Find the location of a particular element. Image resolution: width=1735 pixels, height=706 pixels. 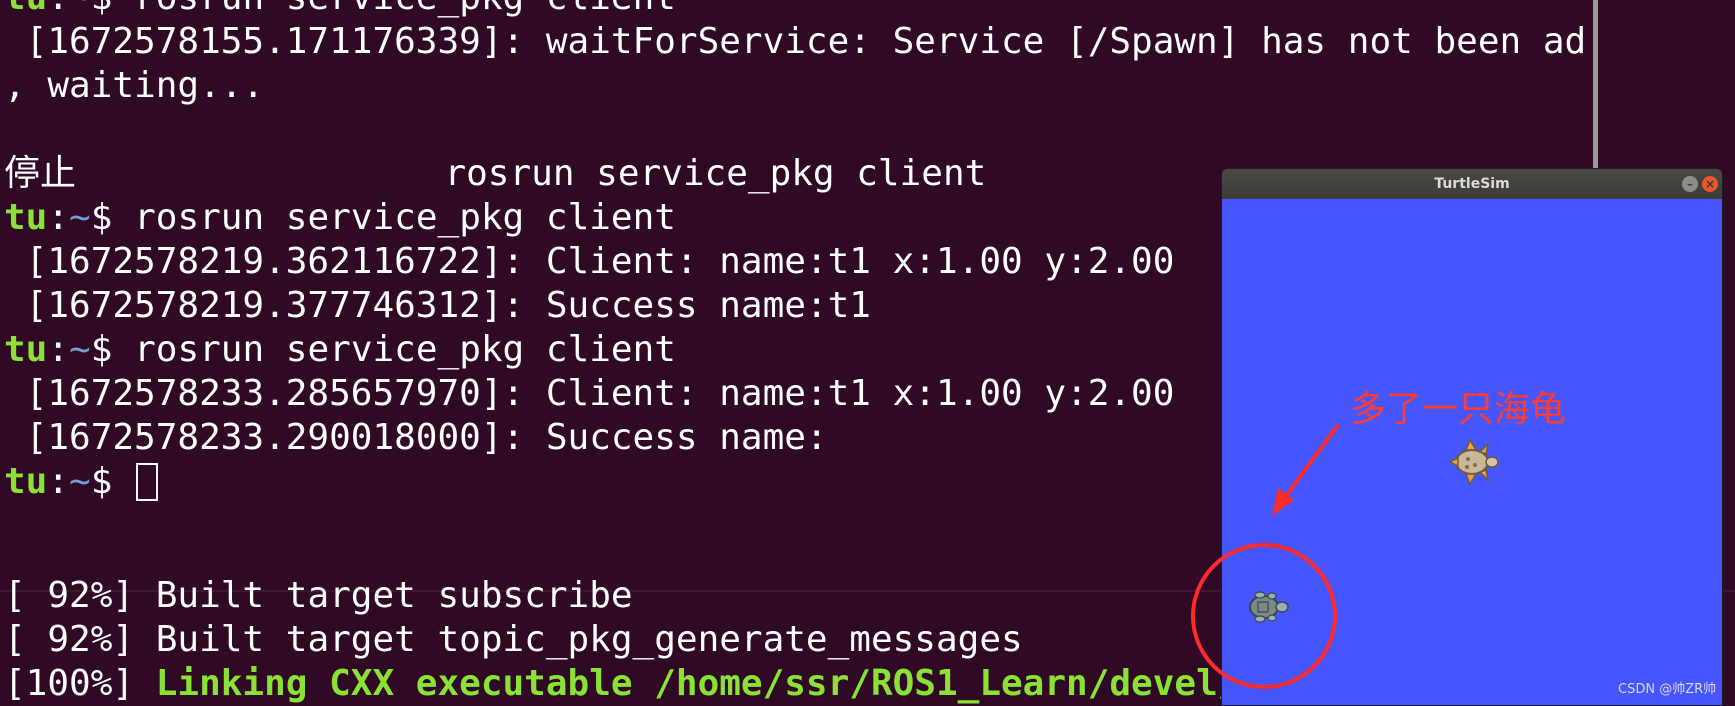

annotation-circle is located at coordinates (1264, 616).